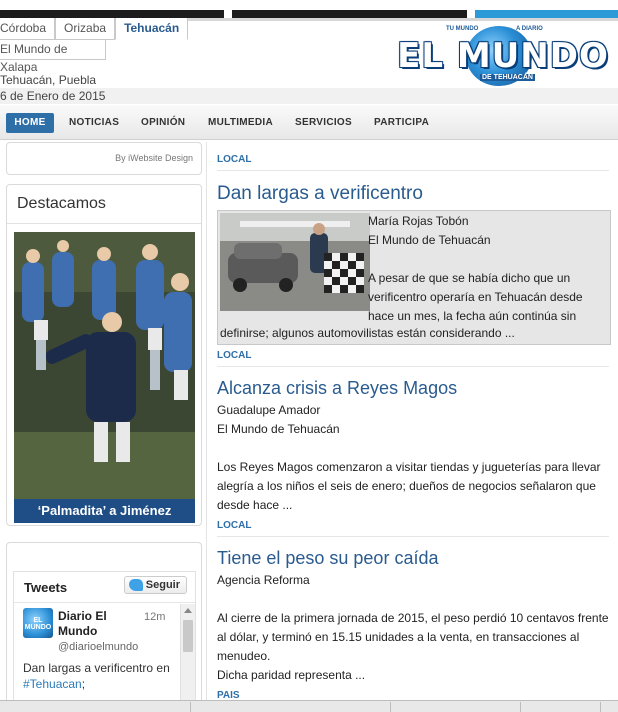 The image size is (618, 712). What do you see at coordinates (269, 410) in the screenshot?
I see `article-author: Guadalupe Amador` at bounding box center [269, 410].